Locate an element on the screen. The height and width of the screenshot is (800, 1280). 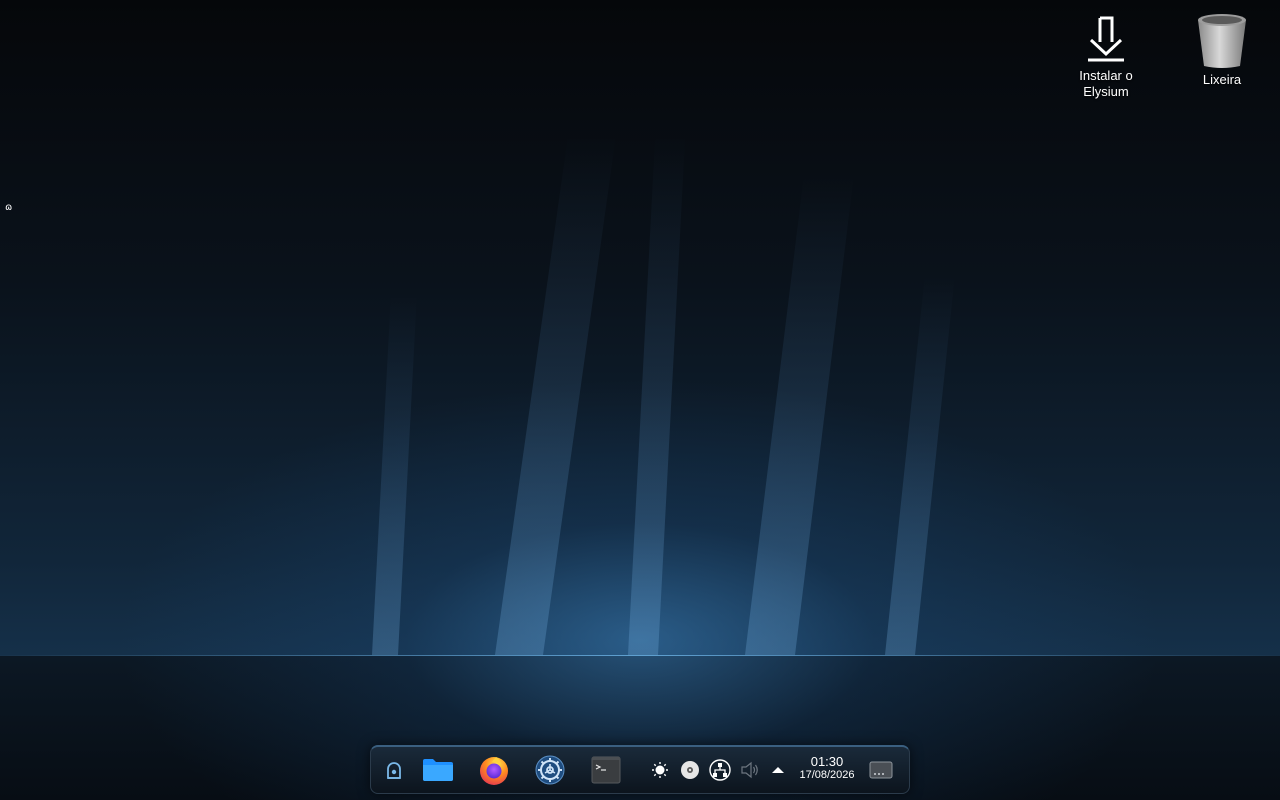
firefox-launcher is located at coordinates (494, 770).